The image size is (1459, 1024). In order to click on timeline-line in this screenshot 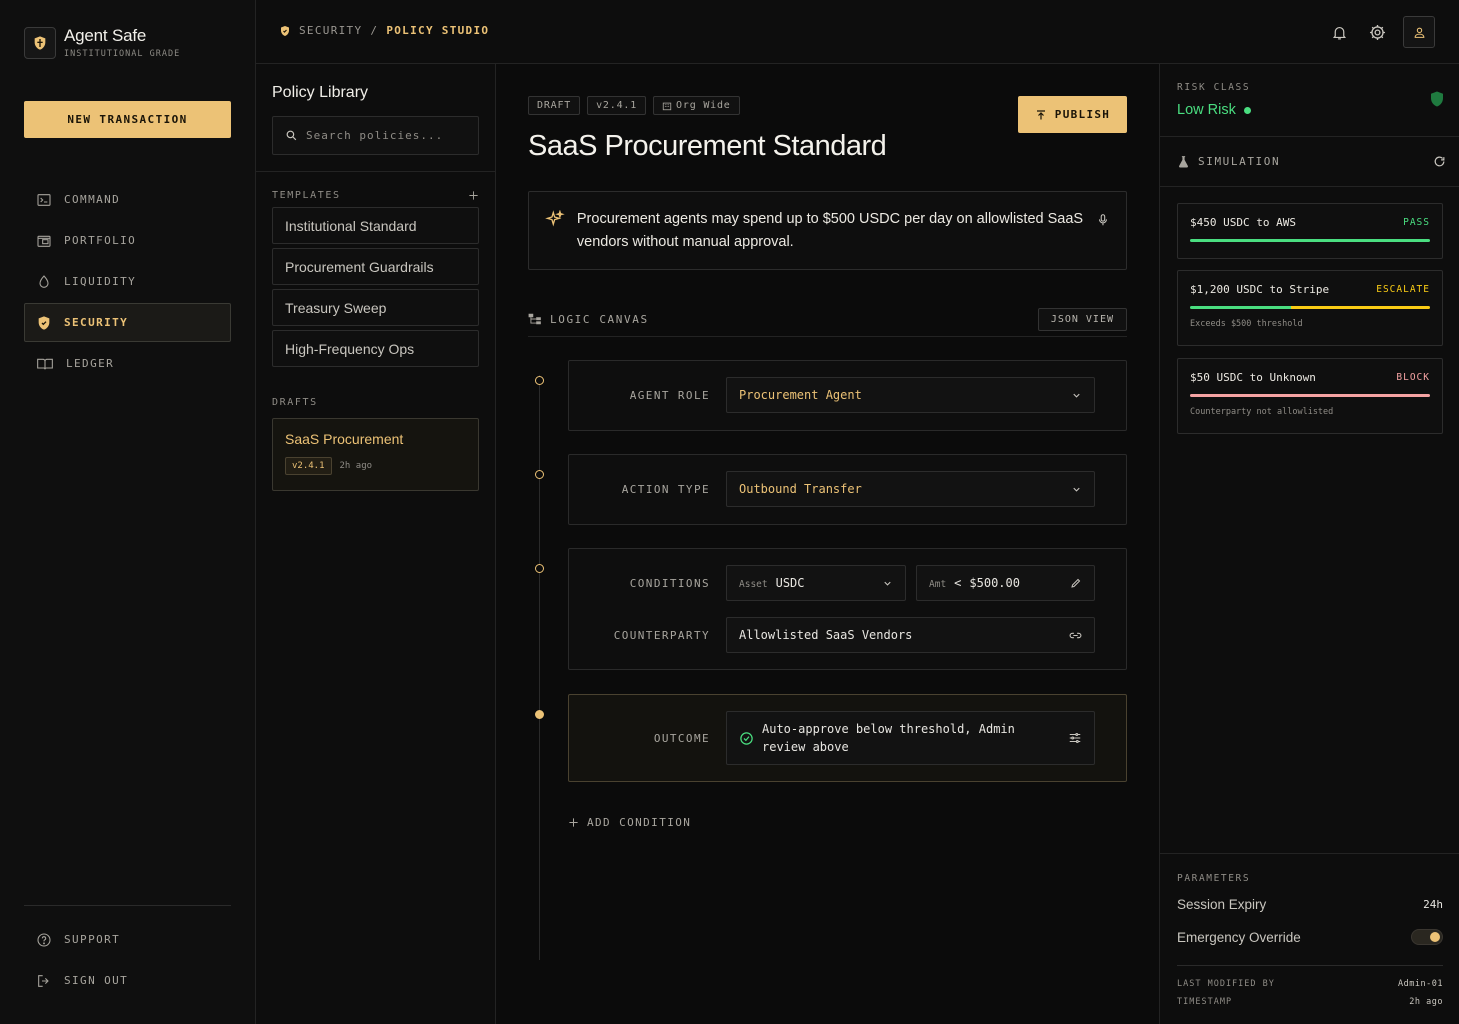, I will do `click(539, 667)`.